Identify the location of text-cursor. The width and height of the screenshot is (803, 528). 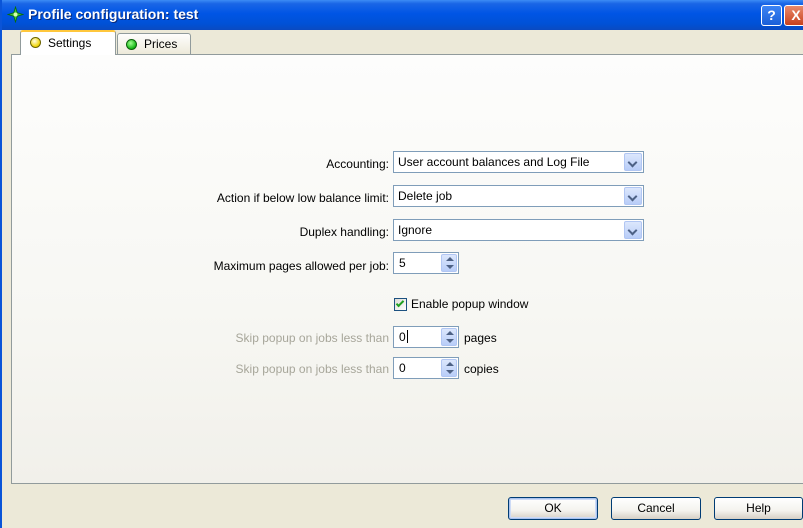
(407, 336).